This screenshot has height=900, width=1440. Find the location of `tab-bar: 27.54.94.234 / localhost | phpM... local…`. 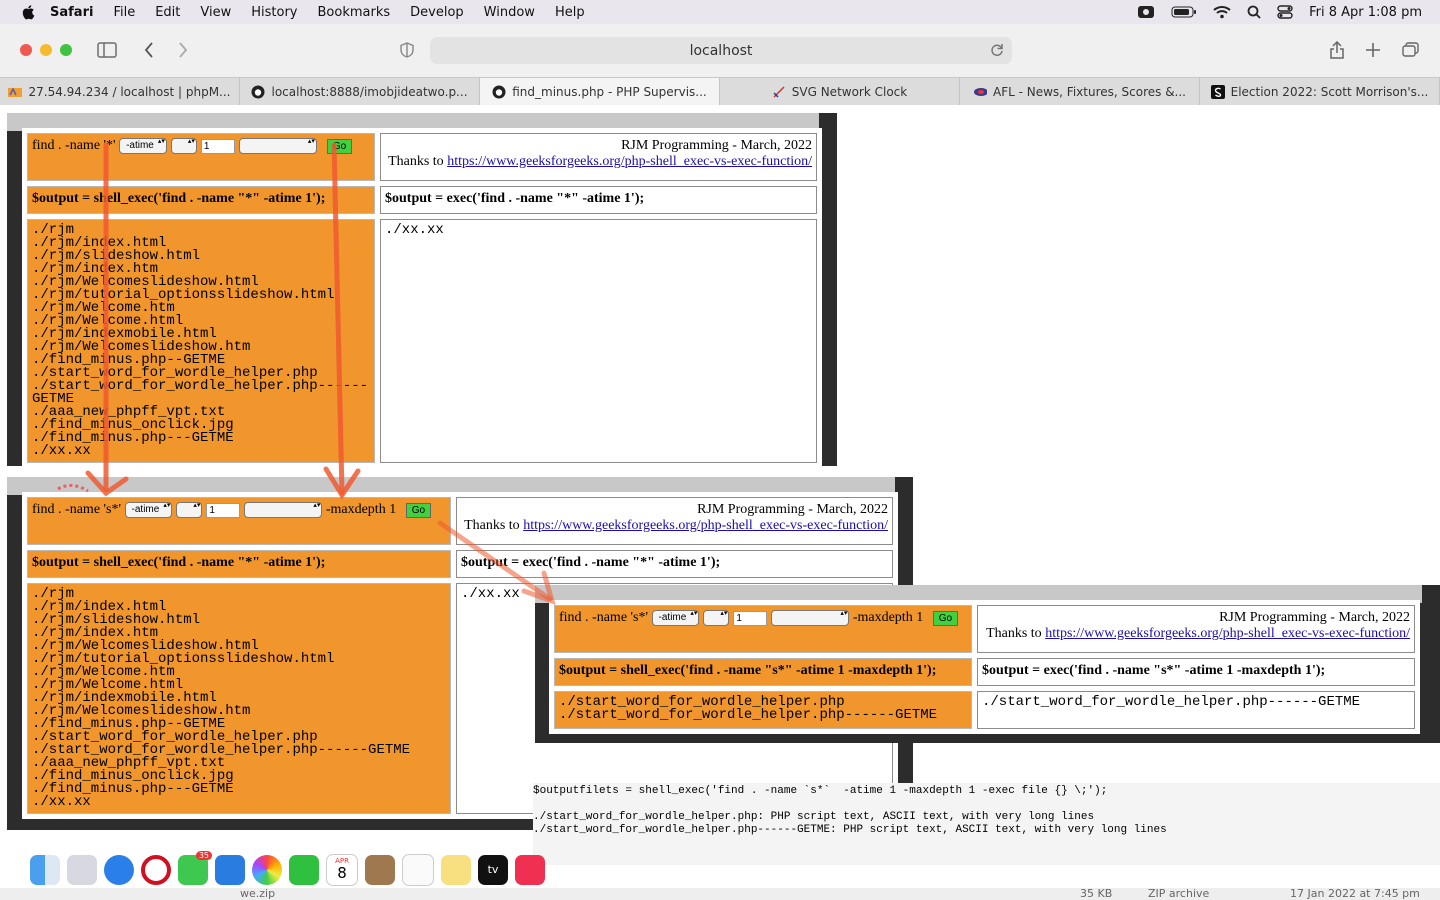

tab-bar: 27.54.94.234 / localhost | phpM... local… is located at coordinates (720, 91).